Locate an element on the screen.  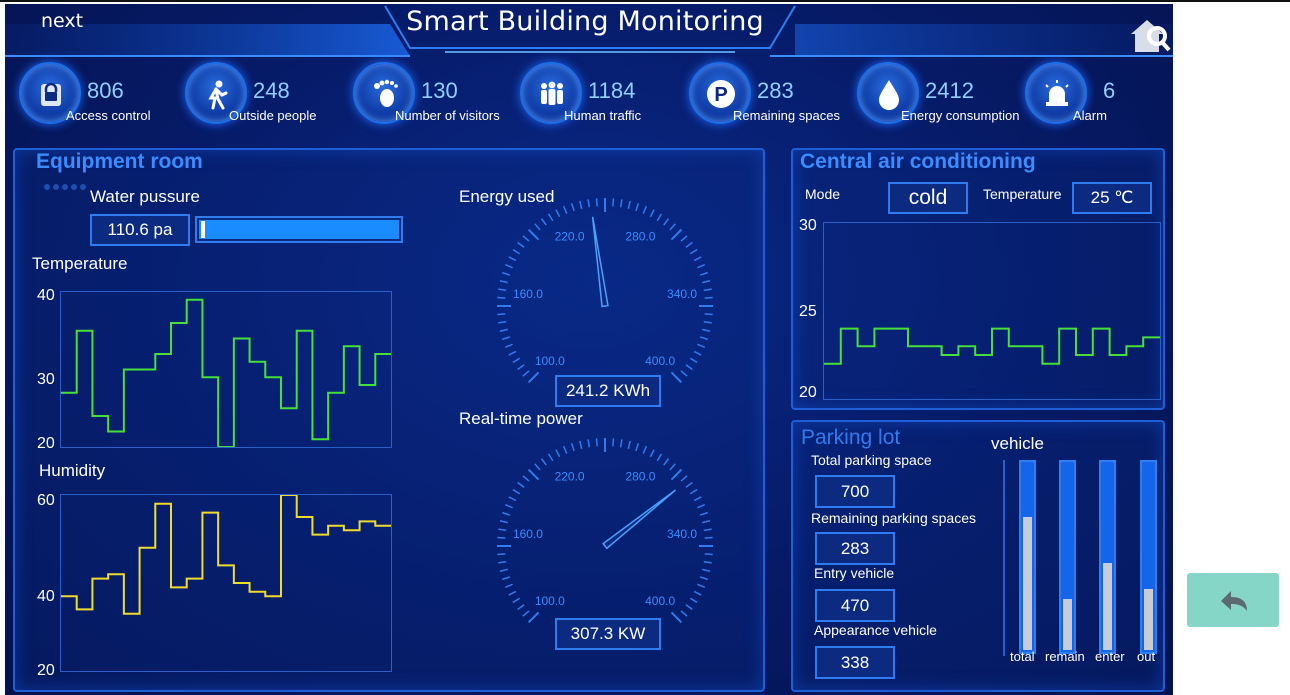
bar-label-total: total is located at coordinates (1022, 656).